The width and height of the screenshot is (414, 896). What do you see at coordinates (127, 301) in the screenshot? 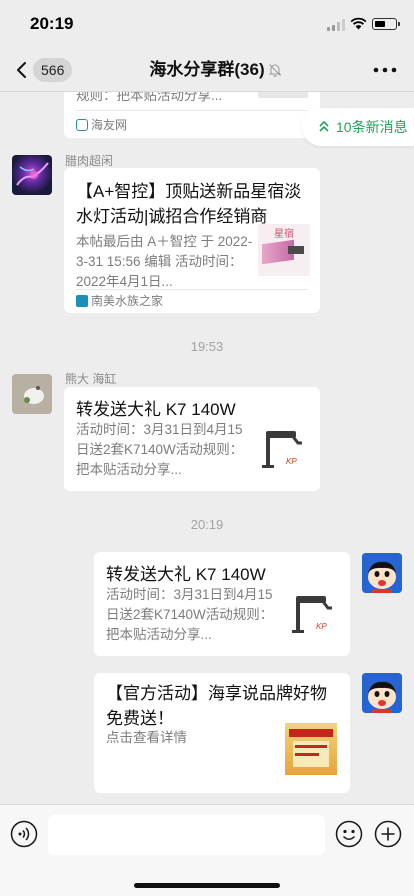
I see `source-name: 南美水族之家` at bounding box center [127, 301].